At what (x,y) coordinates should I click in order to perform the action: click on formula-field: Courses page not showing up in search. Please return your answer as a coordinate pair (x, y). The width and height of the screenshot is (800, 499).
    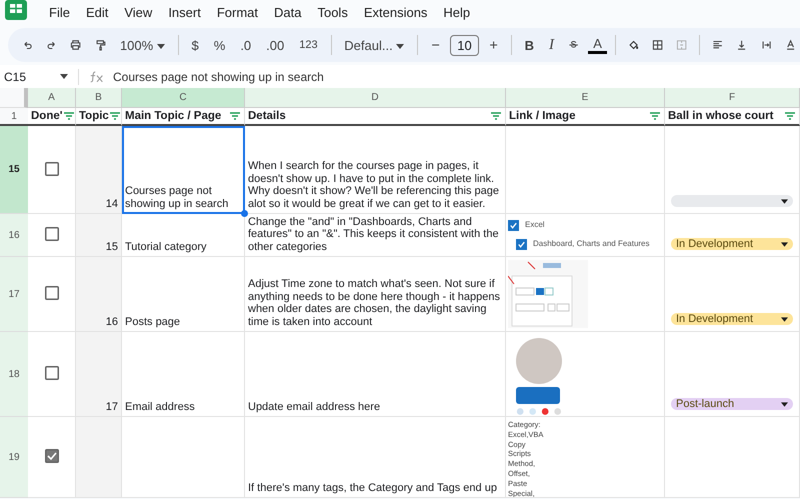
    Looking at the image, I should click on (218, 77).